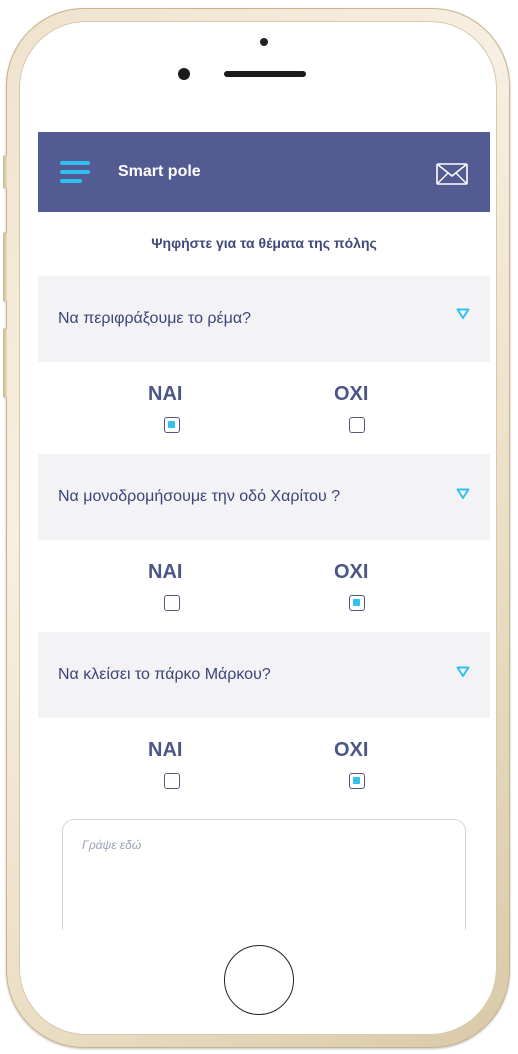  Describe the element at coordinates (159, 171) in the screenshot. I see `app-title: Smart pole` at that location.